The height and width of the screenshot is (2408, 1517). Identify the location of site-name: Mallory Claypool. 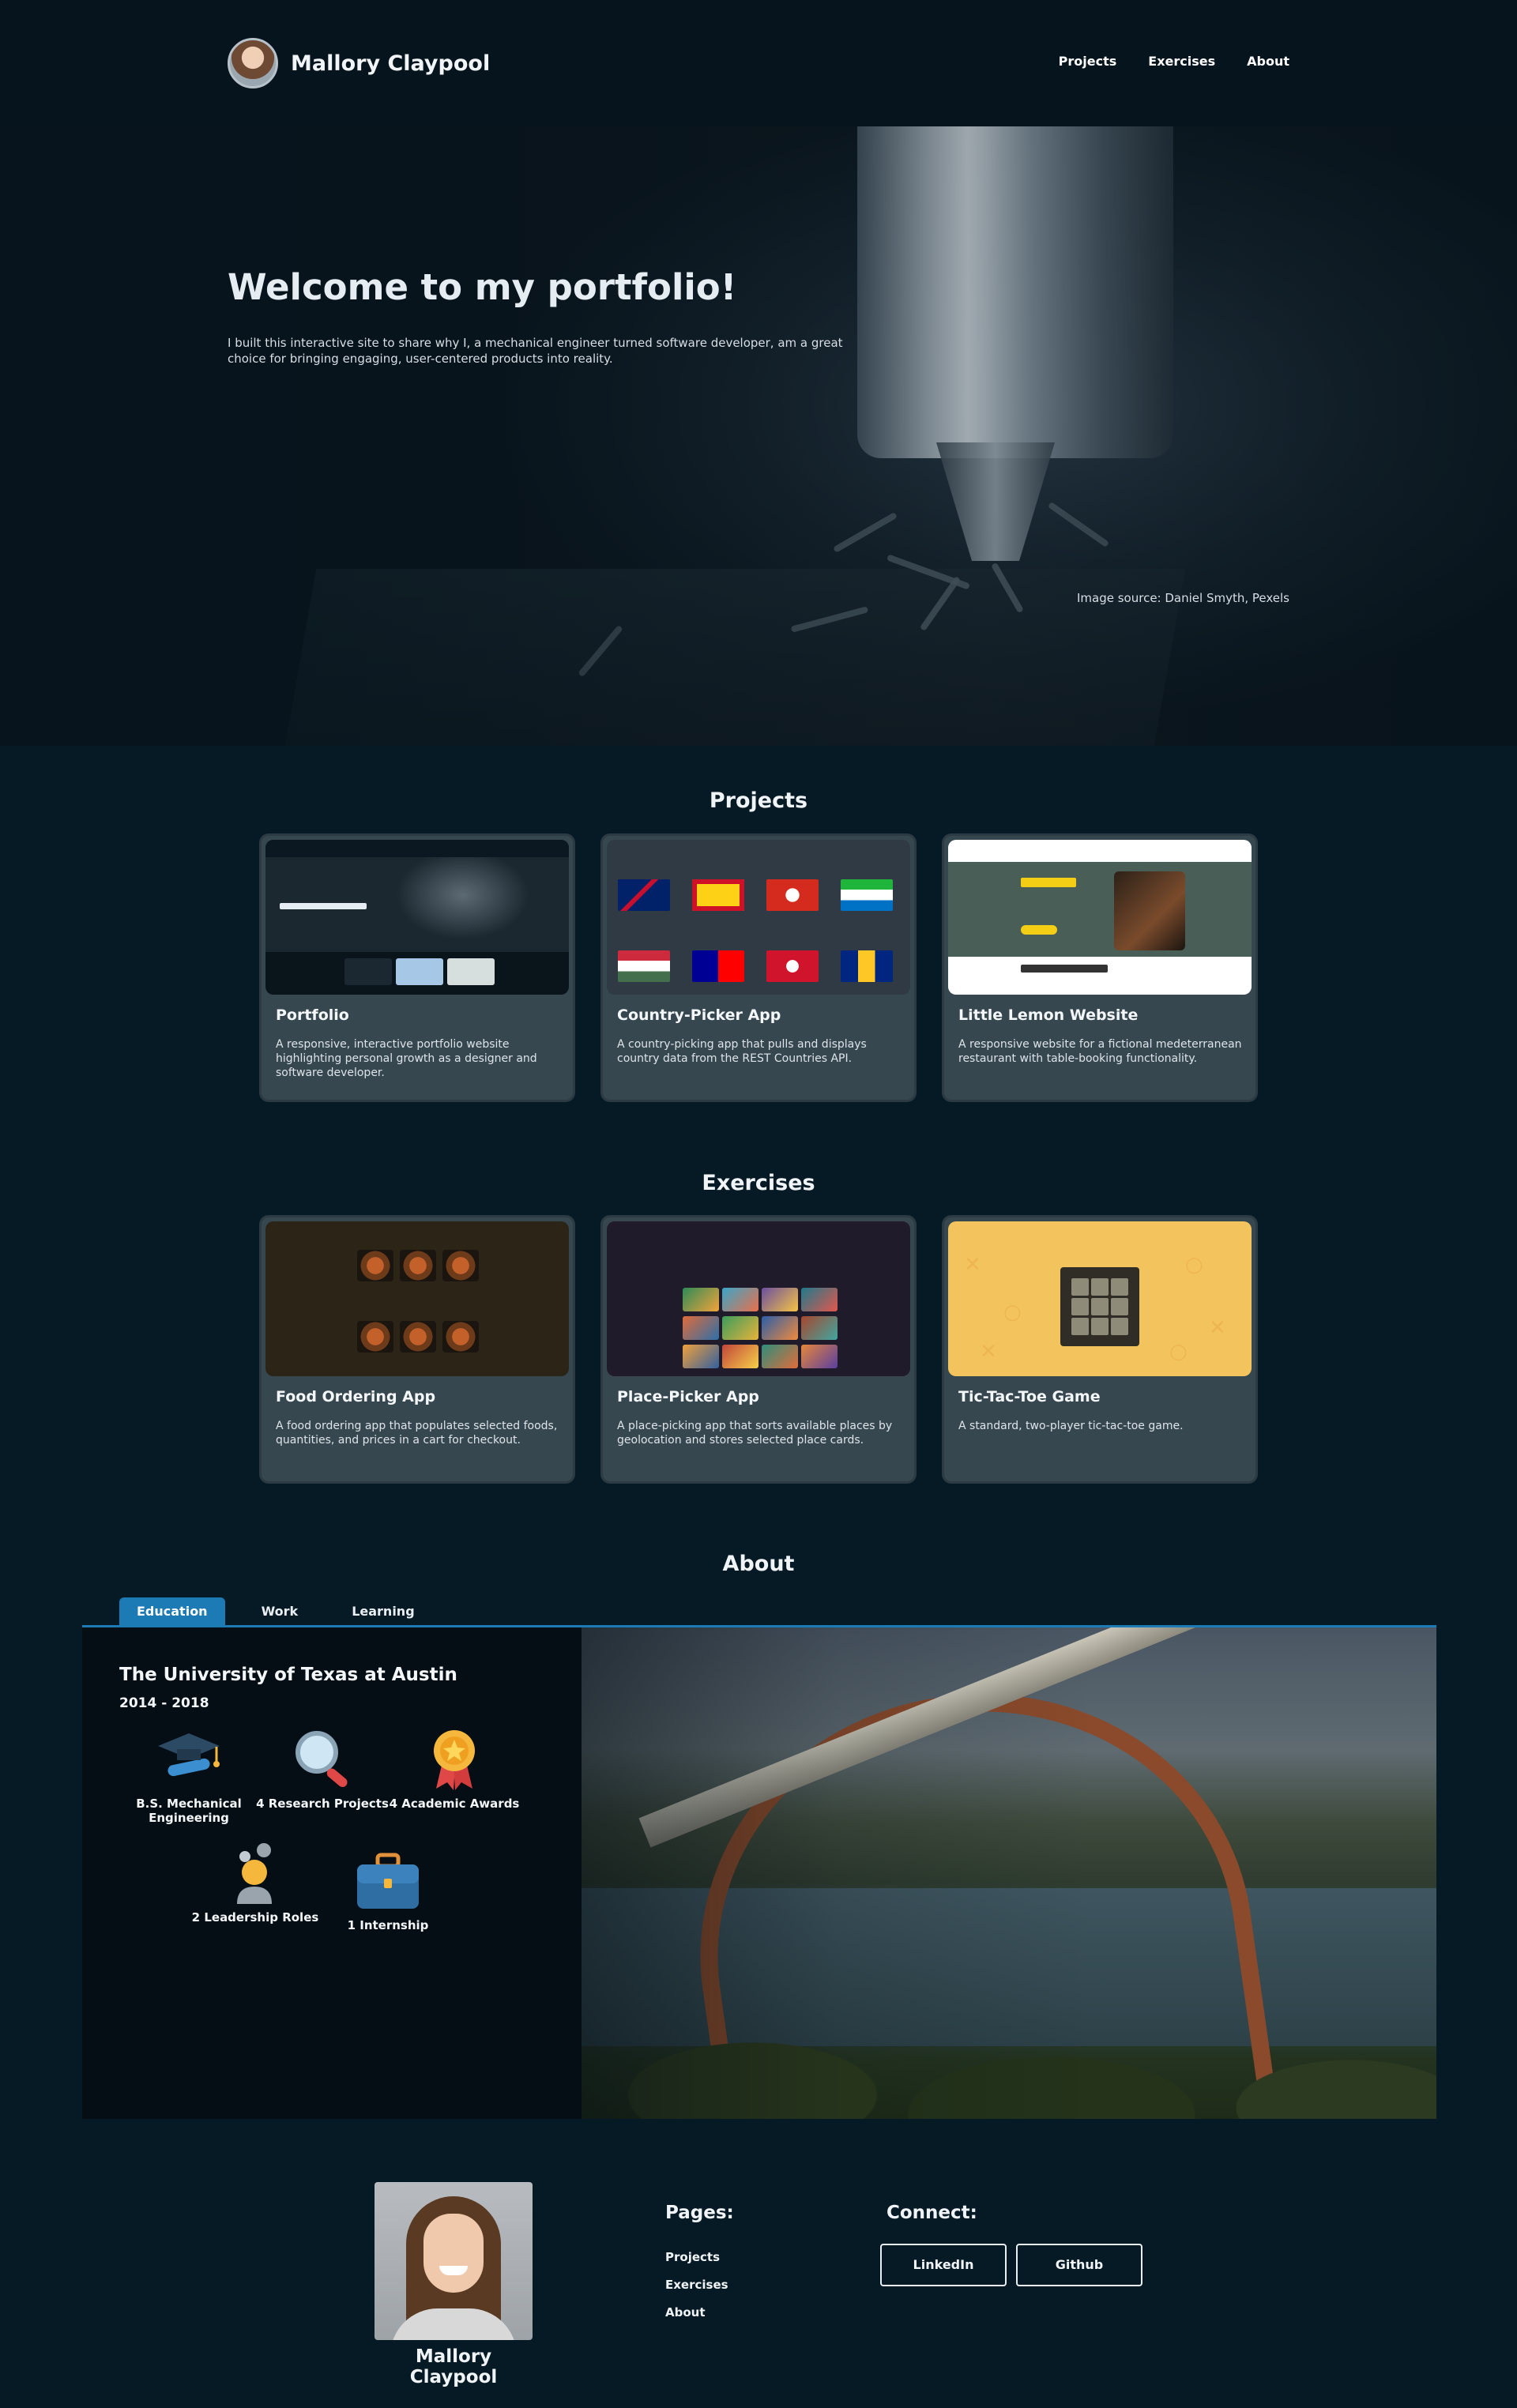
(391, 63).